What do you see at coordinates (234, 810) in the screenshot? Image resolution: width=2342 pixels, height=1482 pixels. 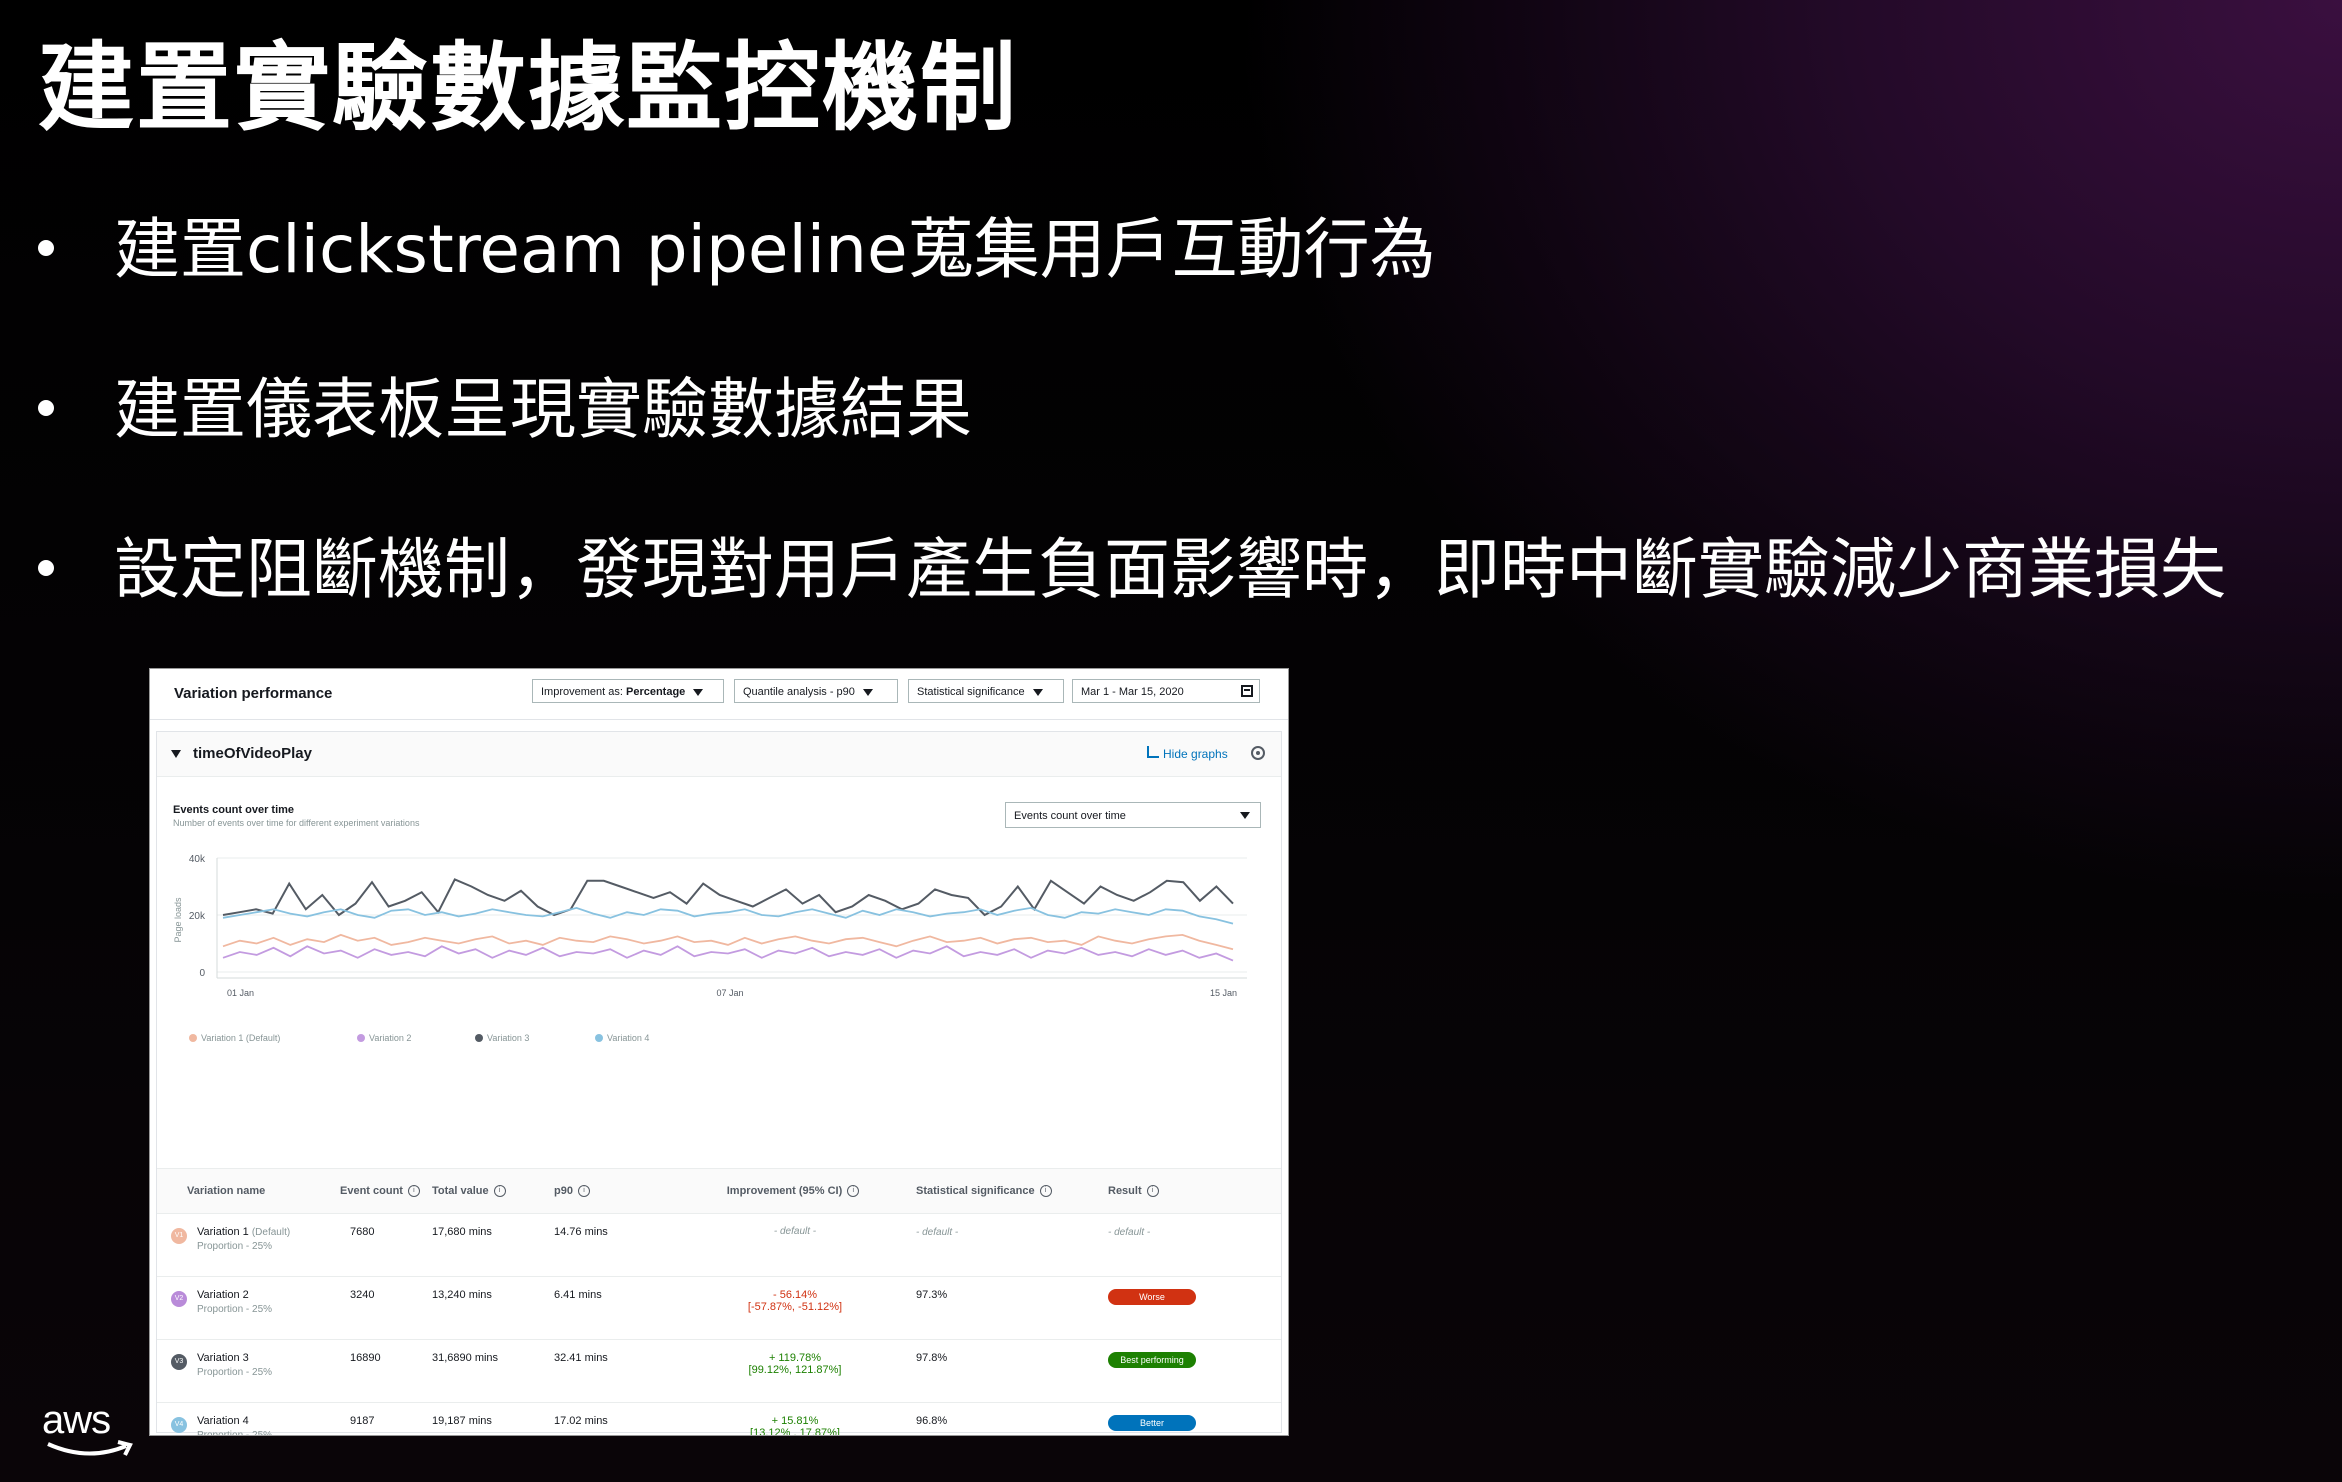 I see `chart-title: Events count over time` at bounding box center [234, 810].